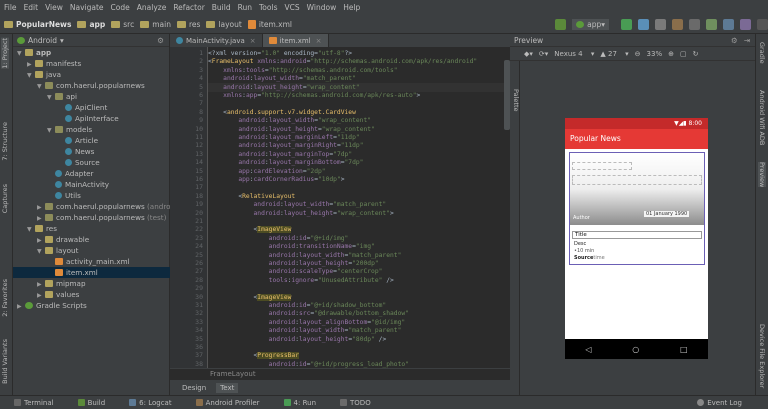  Describe the element at coordinates (91, 250) in the screenshot. I see `tree-item: ▼ layout` at that location.